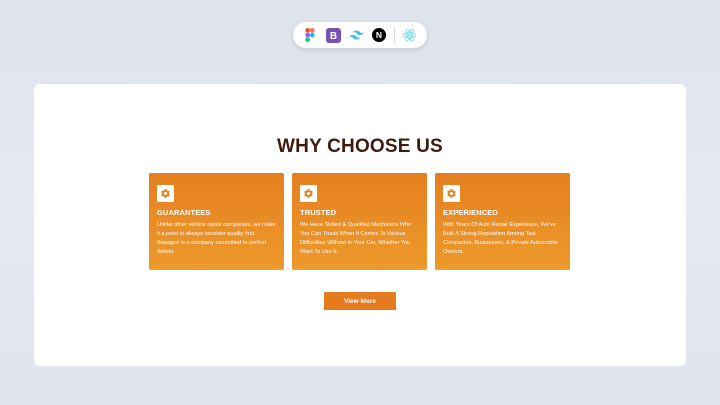  I want to click on section-title: WHY CHOOSE US, so click(360, 146).